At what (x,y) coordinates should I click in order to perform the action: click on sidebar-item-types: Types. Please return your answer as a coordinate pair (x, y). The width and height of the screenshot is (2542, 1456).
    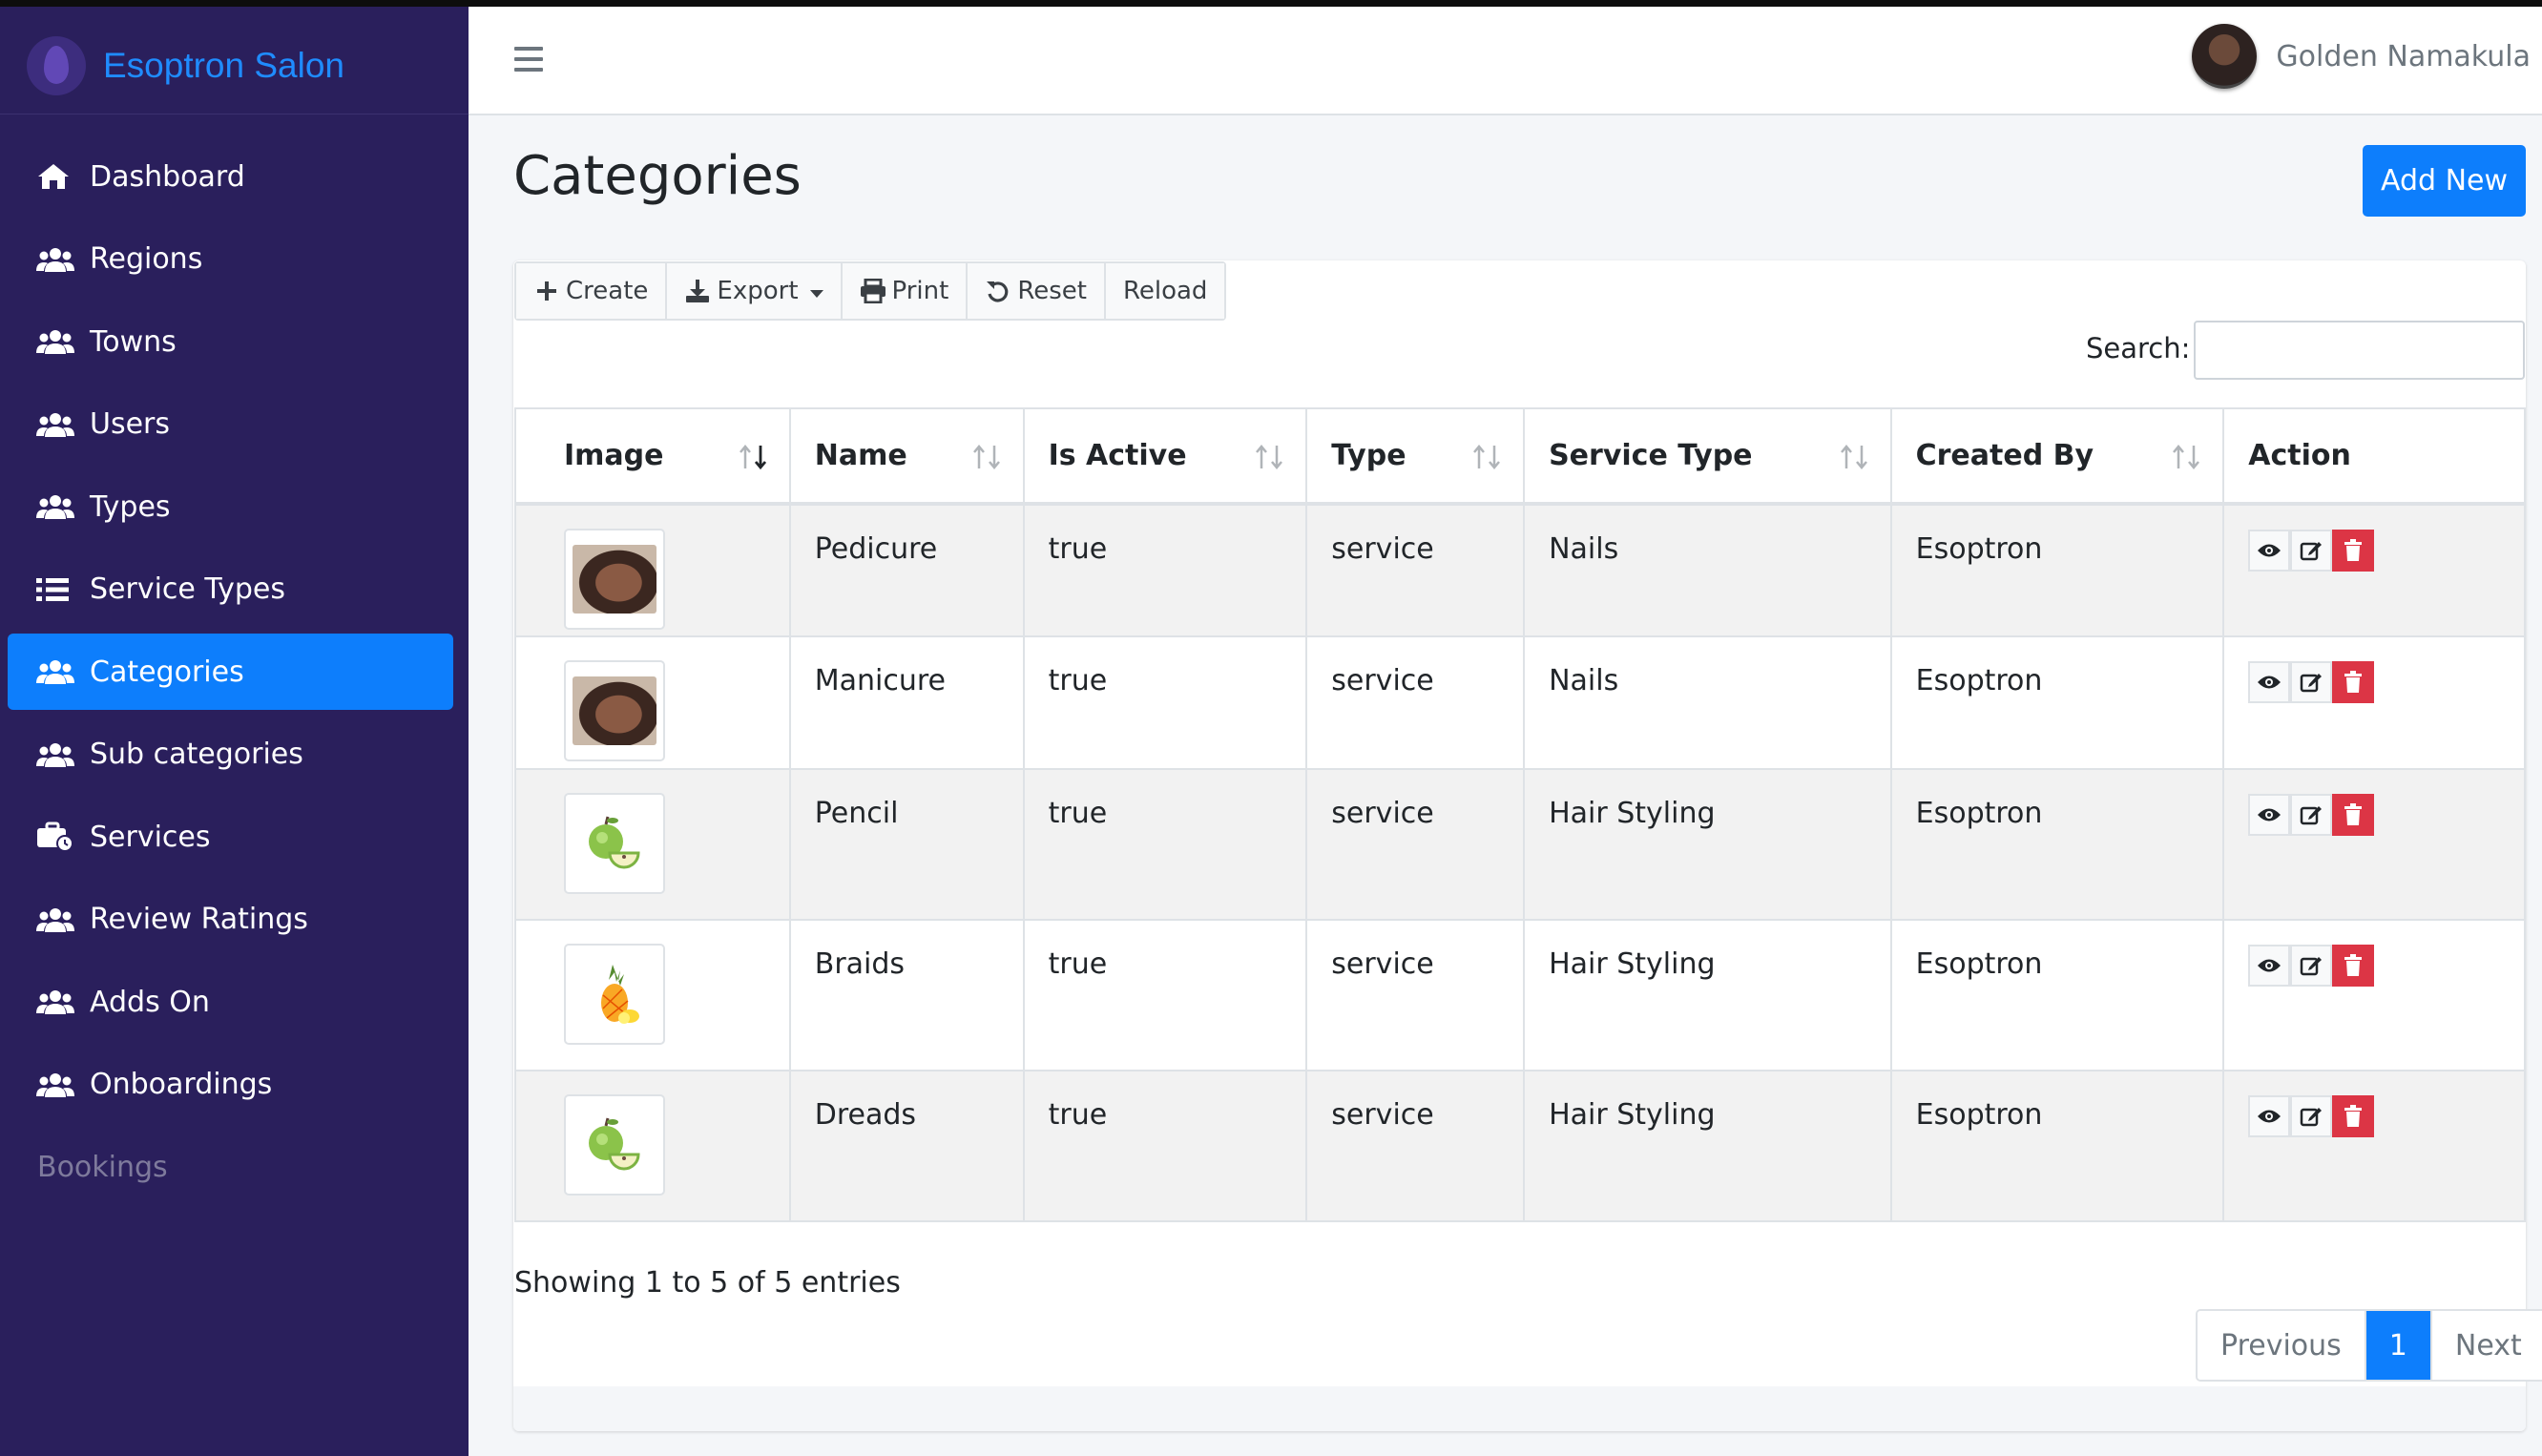
    Looking at the image, I should click on (231, 507).